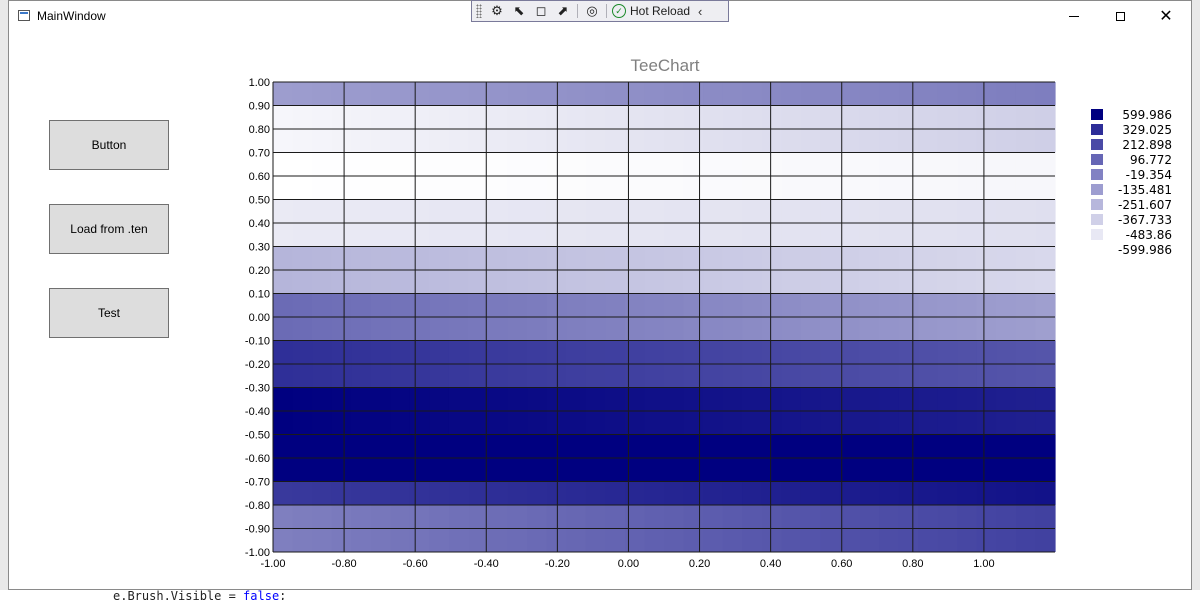 Image resolution: width=1200 pixels, height=600 pixels. I want to click on y-tick-label: -0.30, so click(257, 389).